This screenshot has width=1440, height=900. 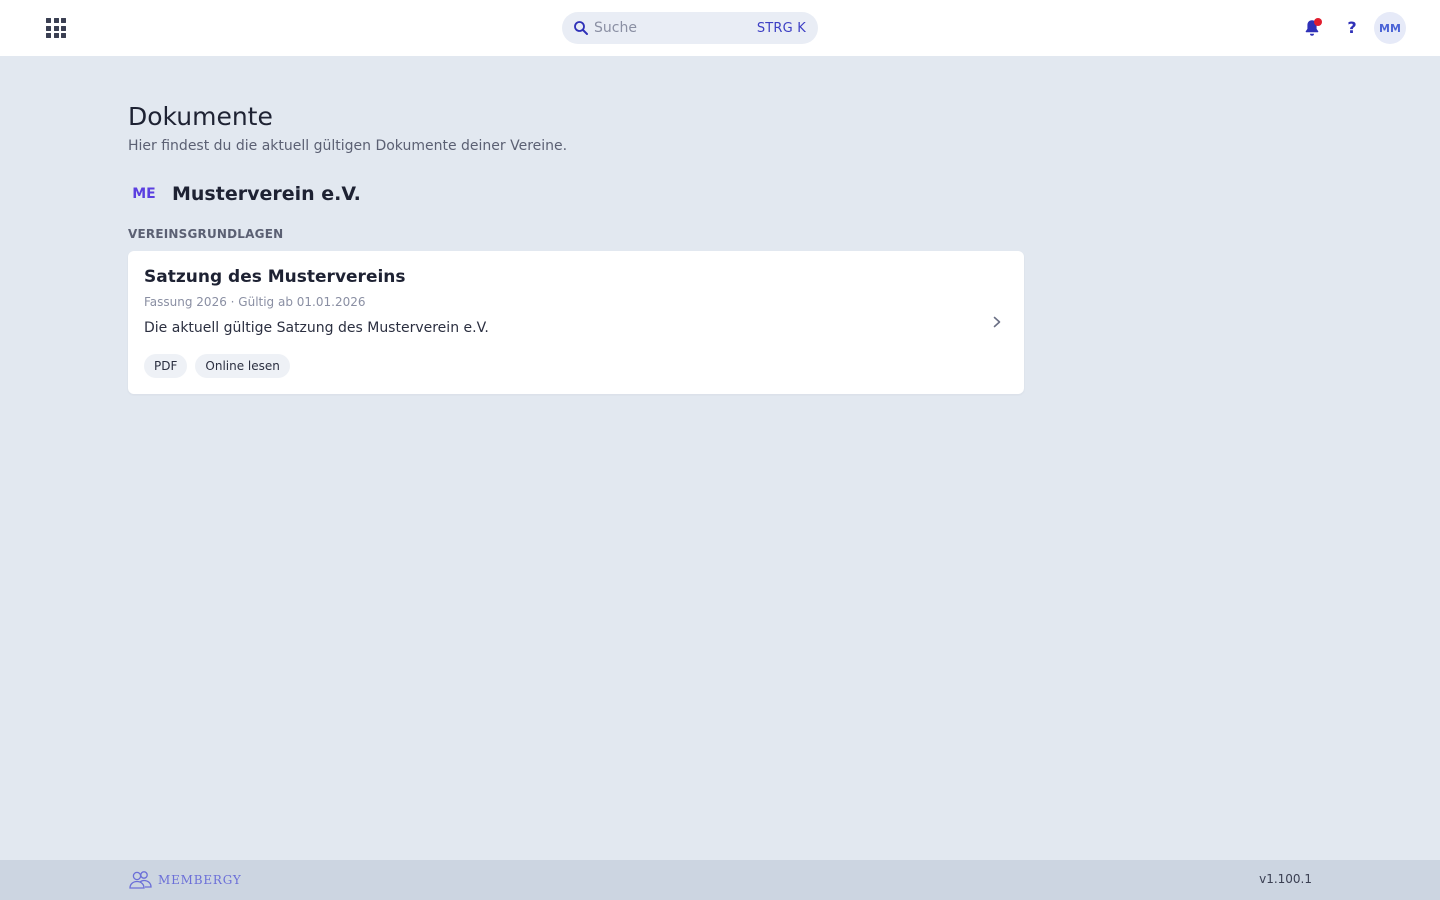 I want to click on notification-dot, so click(x=1318, y=22).